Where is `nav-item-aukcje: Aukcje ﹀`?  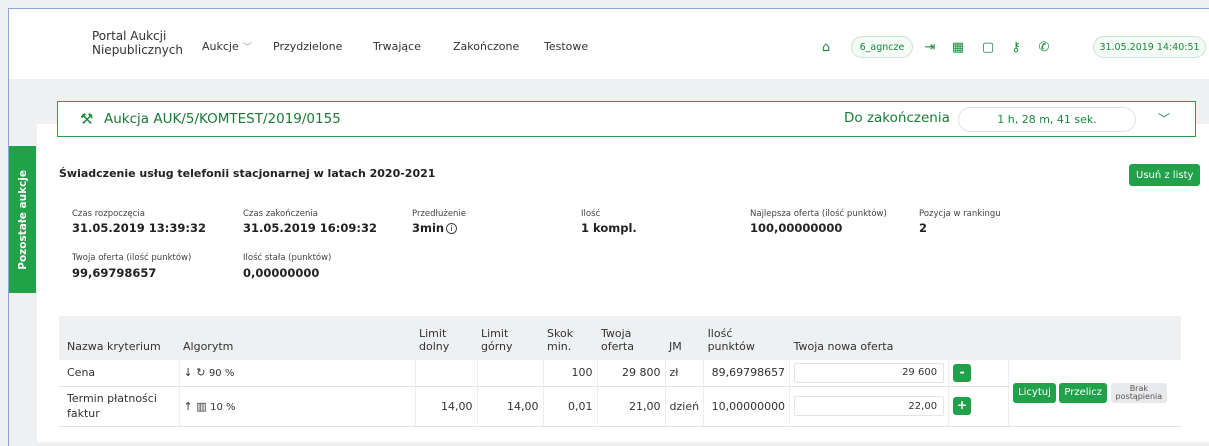
nav-item-aukcje: Aukcje ﹀ is located at coordinates (227, 46).